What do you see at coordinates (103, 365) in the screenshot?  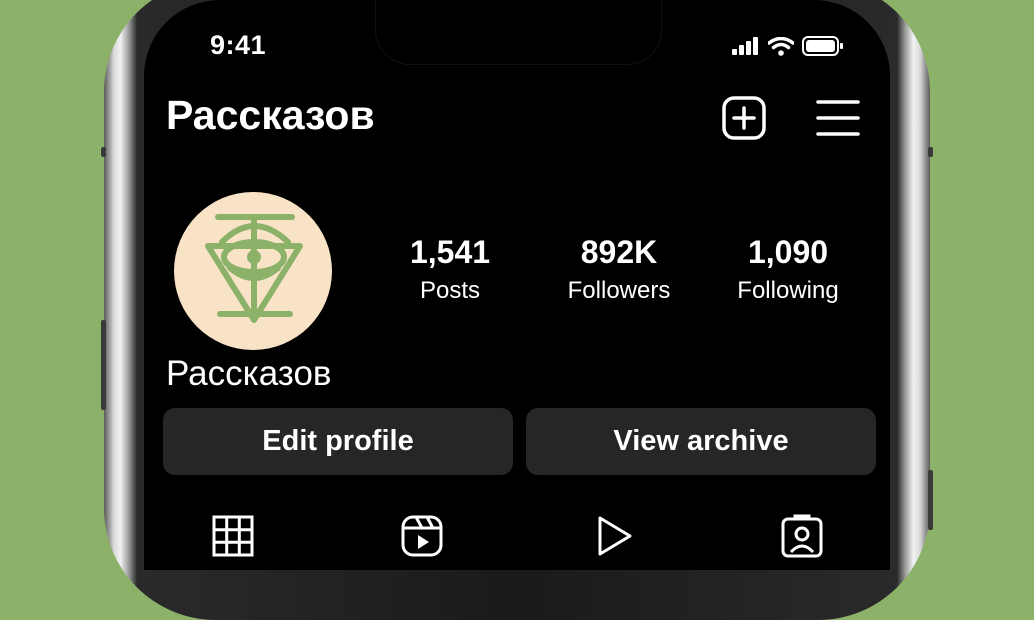 I see `phone-volume-button` at bounding box center [103, 365].